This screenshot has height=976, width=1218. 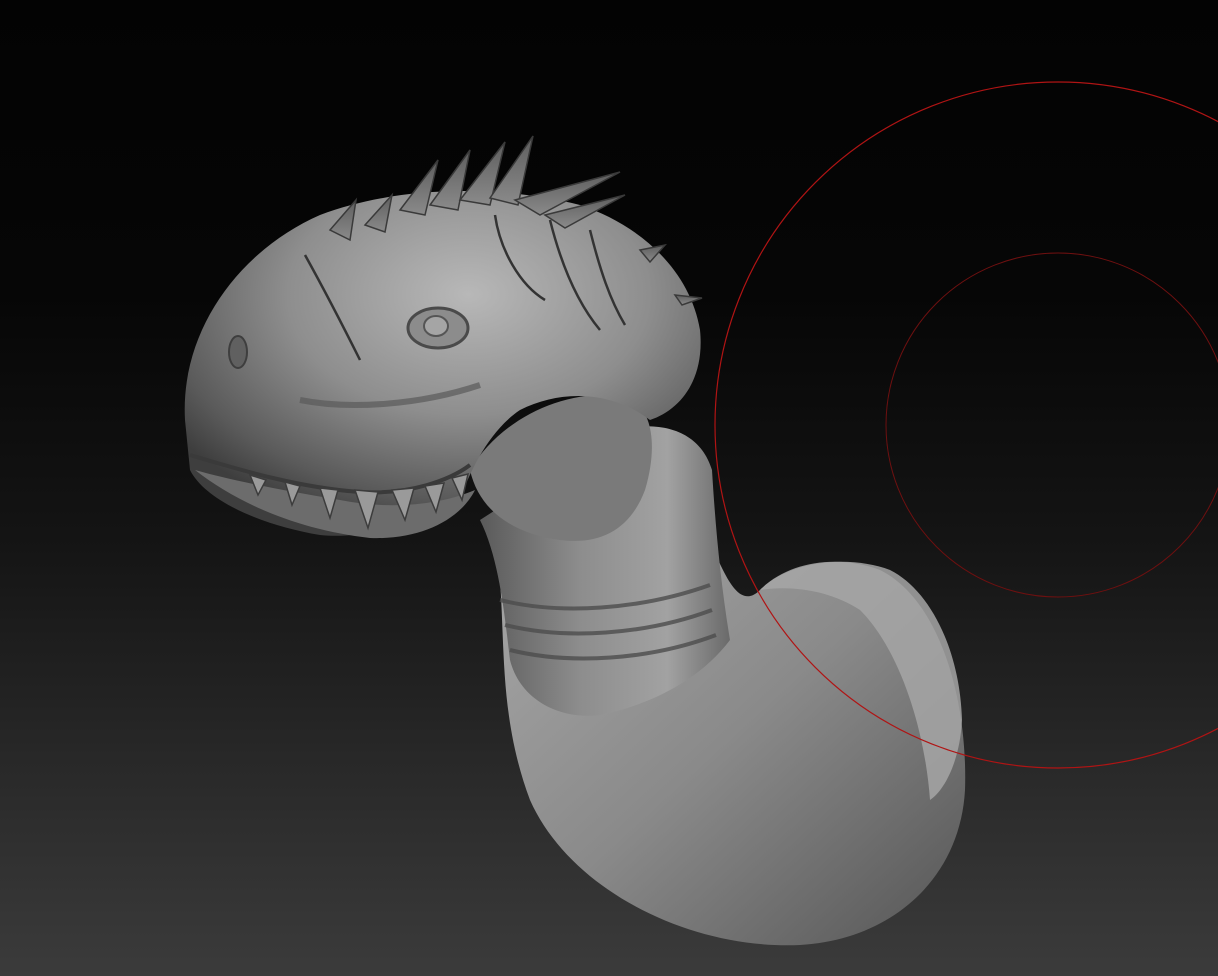 I want to click on model-eye, so click(x=438, y=328).